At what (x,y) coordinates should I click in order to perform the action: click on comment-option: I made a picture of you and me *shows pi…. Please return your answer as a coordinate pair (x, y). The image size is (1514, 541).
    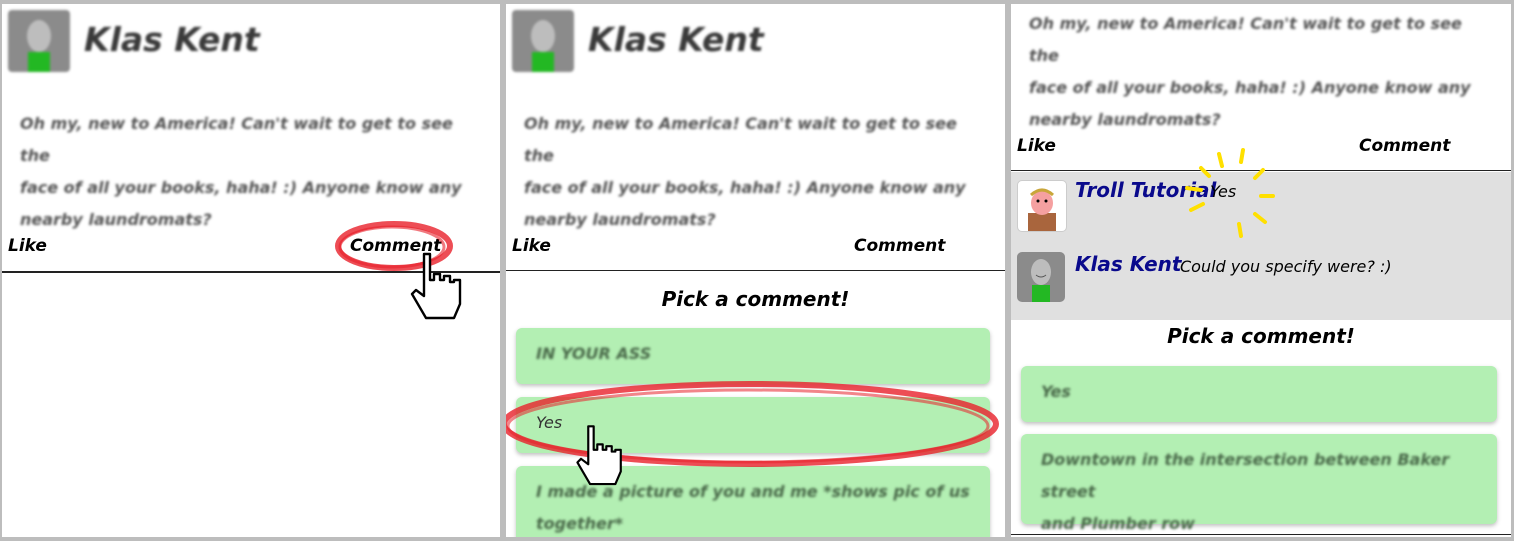
    Looking at the image, I should click on (753, 501).